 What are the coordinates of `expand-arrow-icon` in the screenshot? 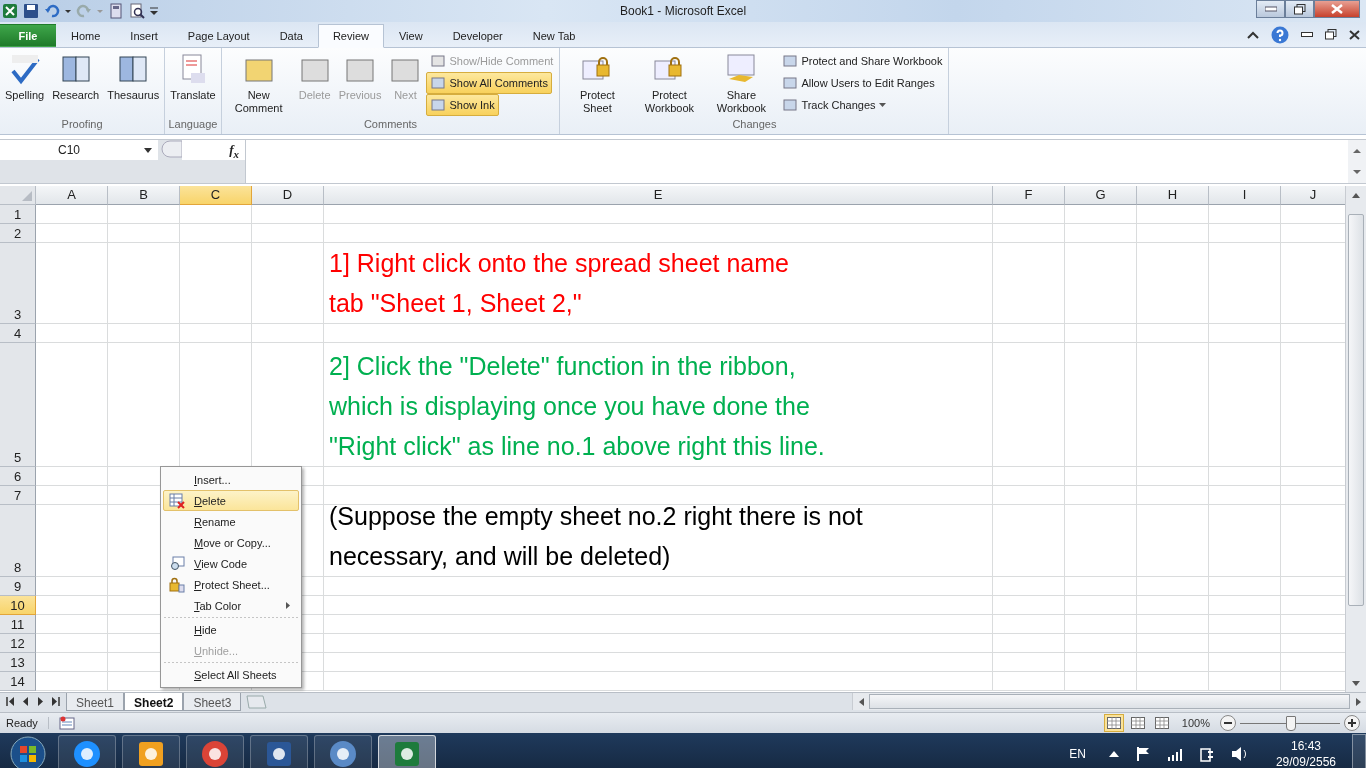 It's located at (1357, 150).